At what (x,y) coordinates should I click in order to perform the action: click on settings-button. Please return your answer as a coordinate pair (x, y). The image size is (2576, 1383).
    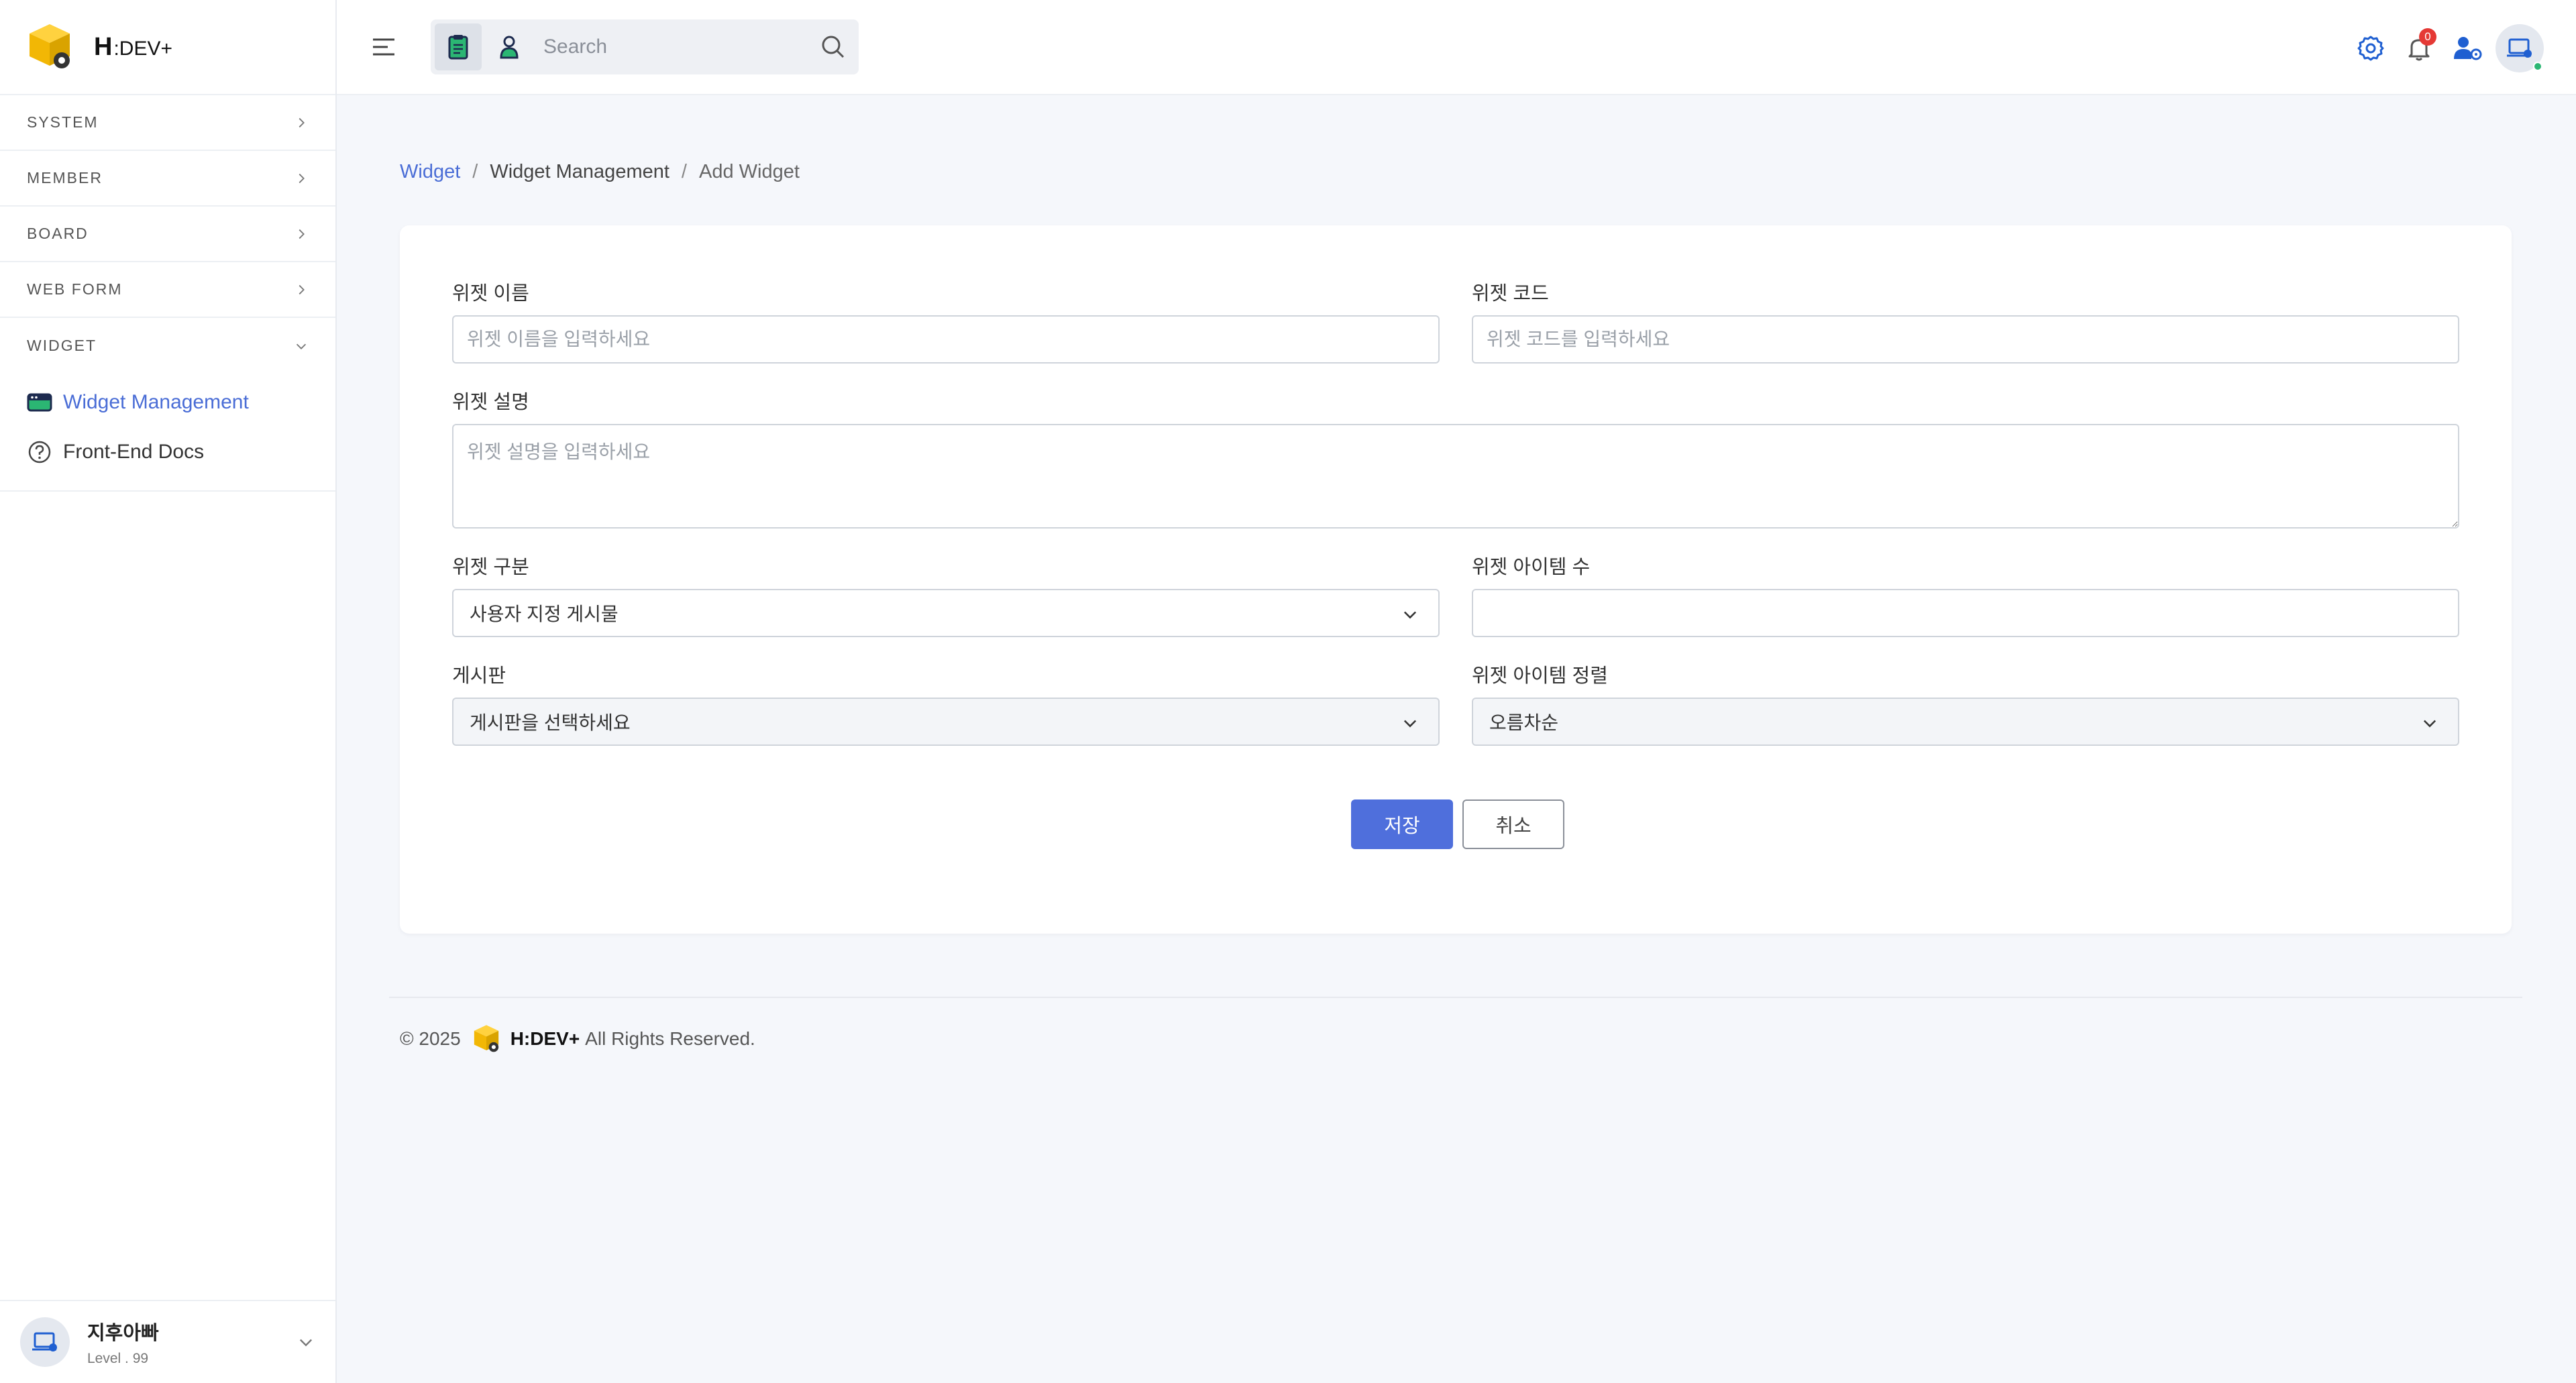
    Looking at the image, I should click on (2371, 48).